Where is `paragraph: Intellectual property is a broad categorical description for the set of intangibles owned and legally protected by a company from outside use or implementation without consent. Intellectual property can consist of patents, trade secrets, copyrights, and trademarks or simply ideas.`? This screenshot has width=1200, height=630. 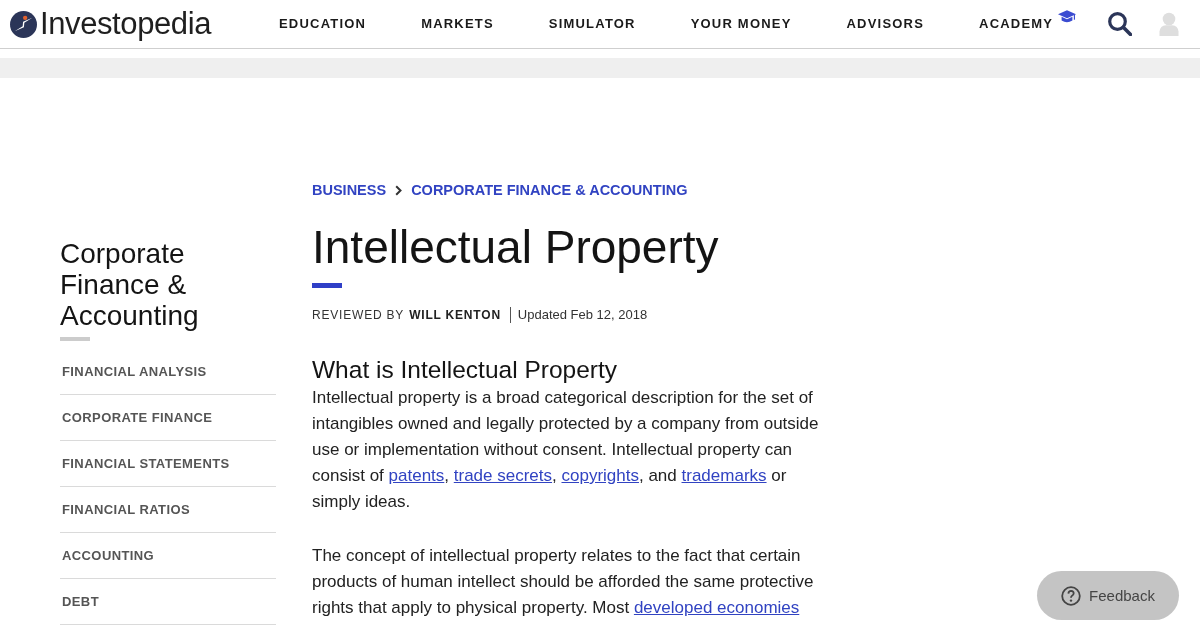
paragraph: Intellectual property is a broad categorical description for the set of intangibles owned and legally protected by a company from outside use or implementation without consent. Intellectual property can consist of patents, trade secrets, copyrights, and trademarks or simply ideas. is located at coordinates (566, 450).